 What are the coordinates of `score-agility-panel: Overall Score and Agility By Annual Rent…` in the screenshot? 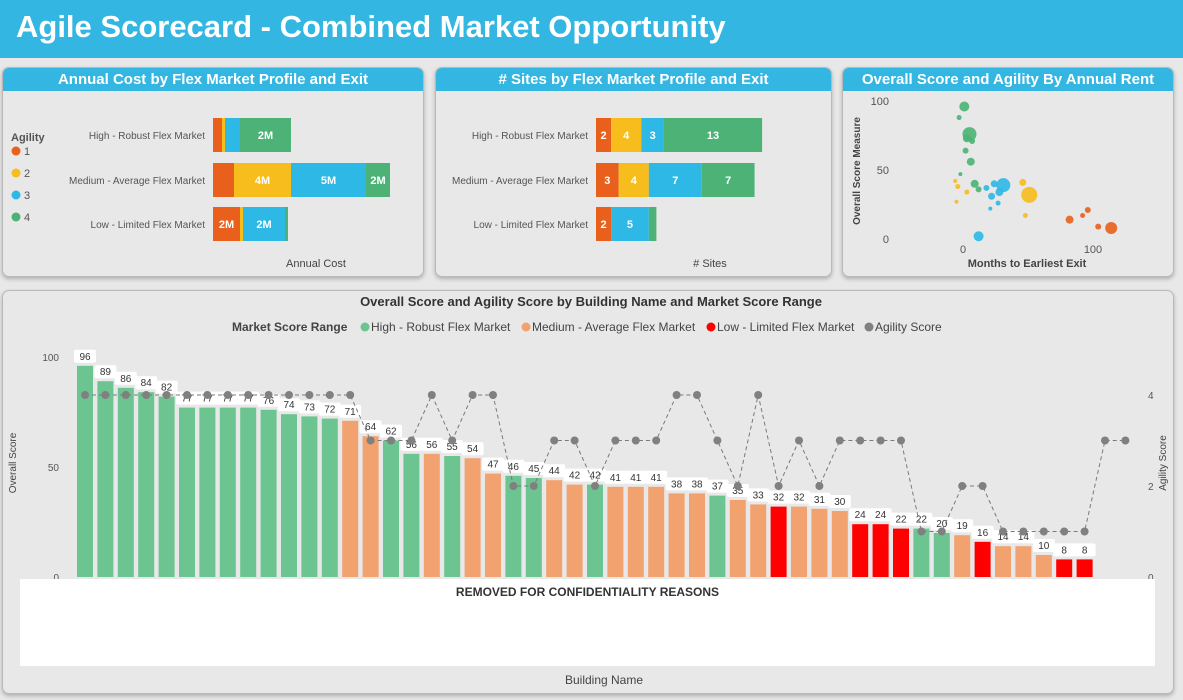 It's located at (1008, 172).